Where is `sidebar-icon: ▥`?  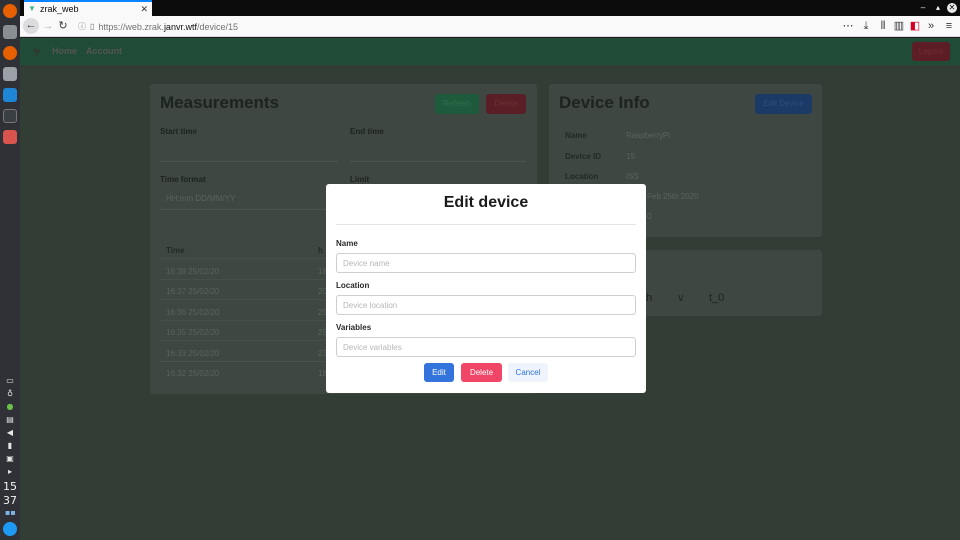
sidebar-icon: ▥ is located at coordinates (899, 26).